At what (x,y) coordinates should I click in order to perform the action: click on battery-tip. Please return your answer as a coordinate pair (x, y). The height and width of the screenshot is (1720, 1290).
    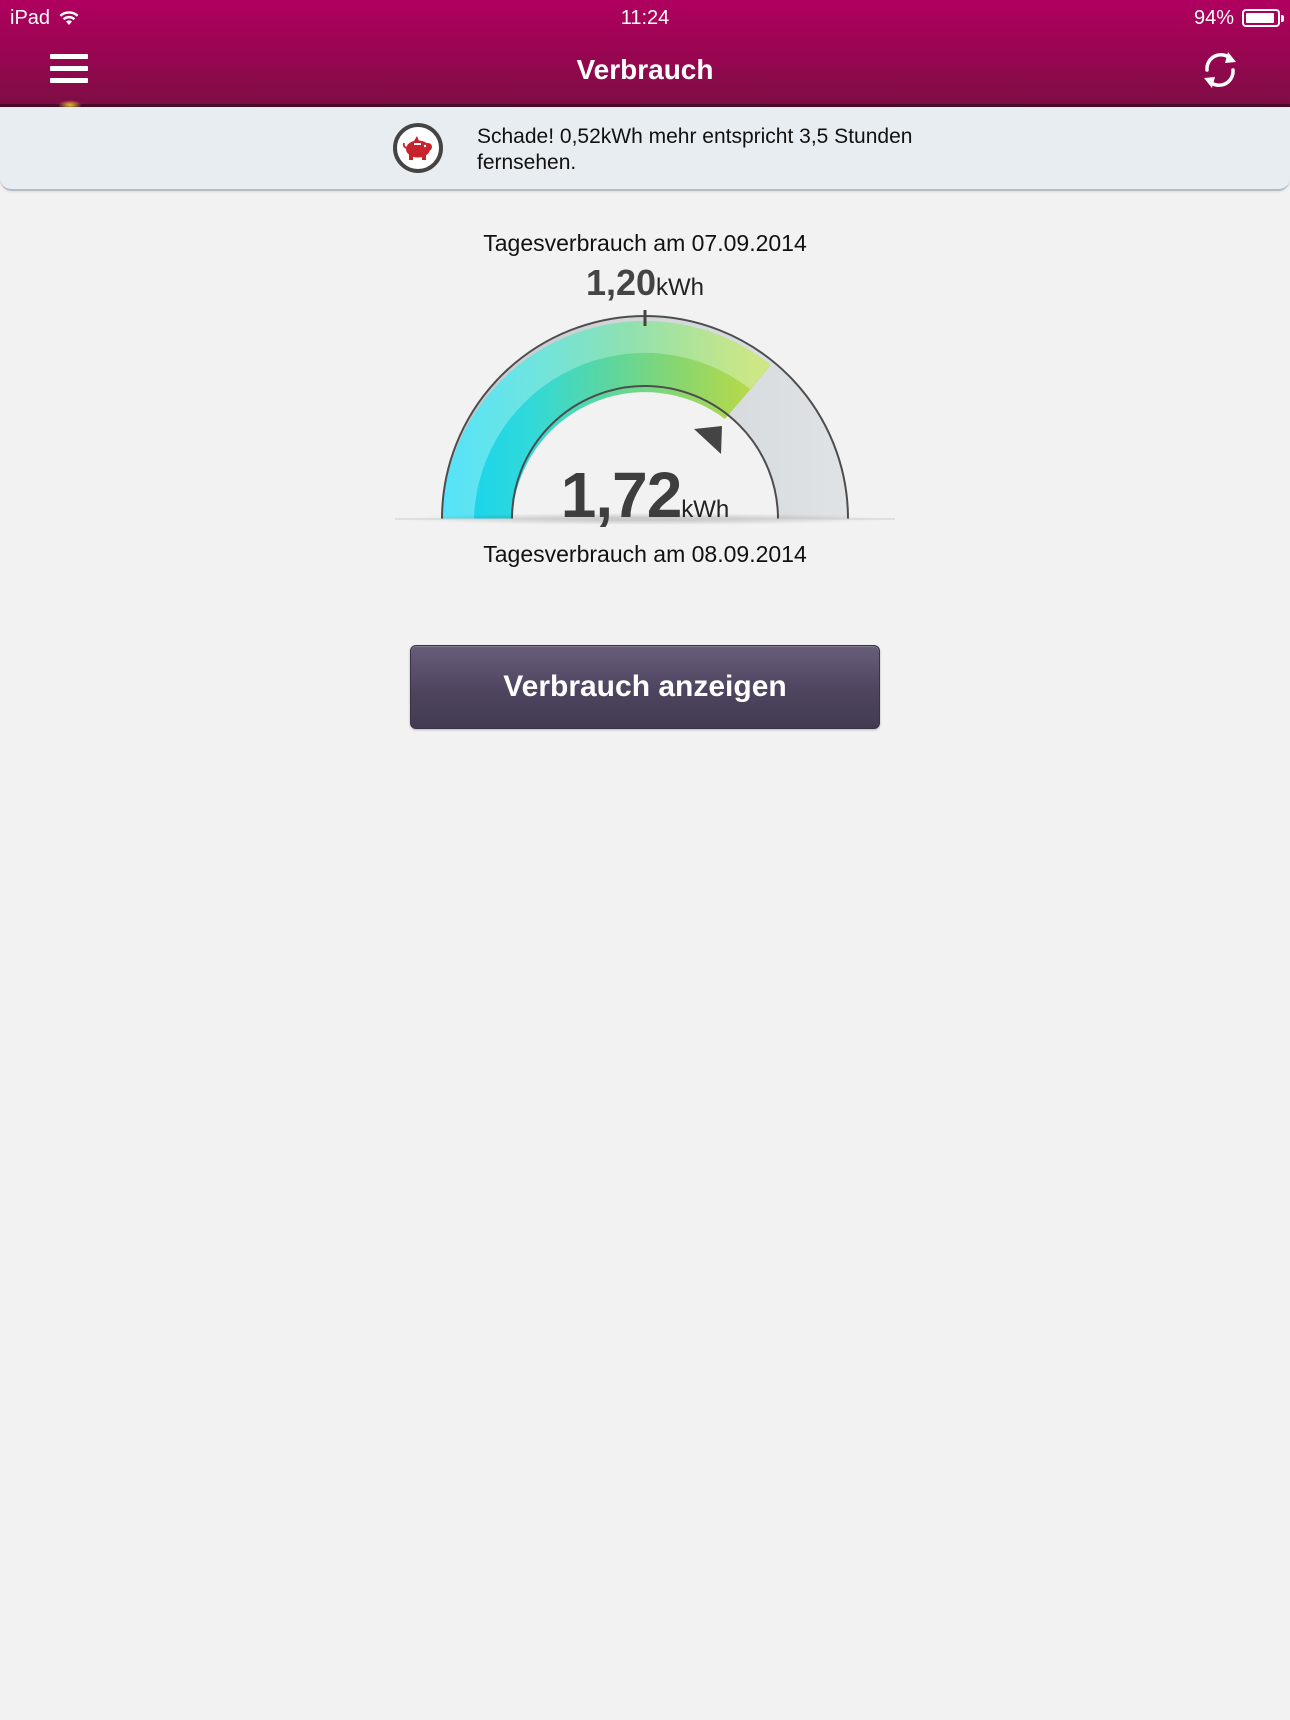
    Looking at the image, I should click on (1282, 18).